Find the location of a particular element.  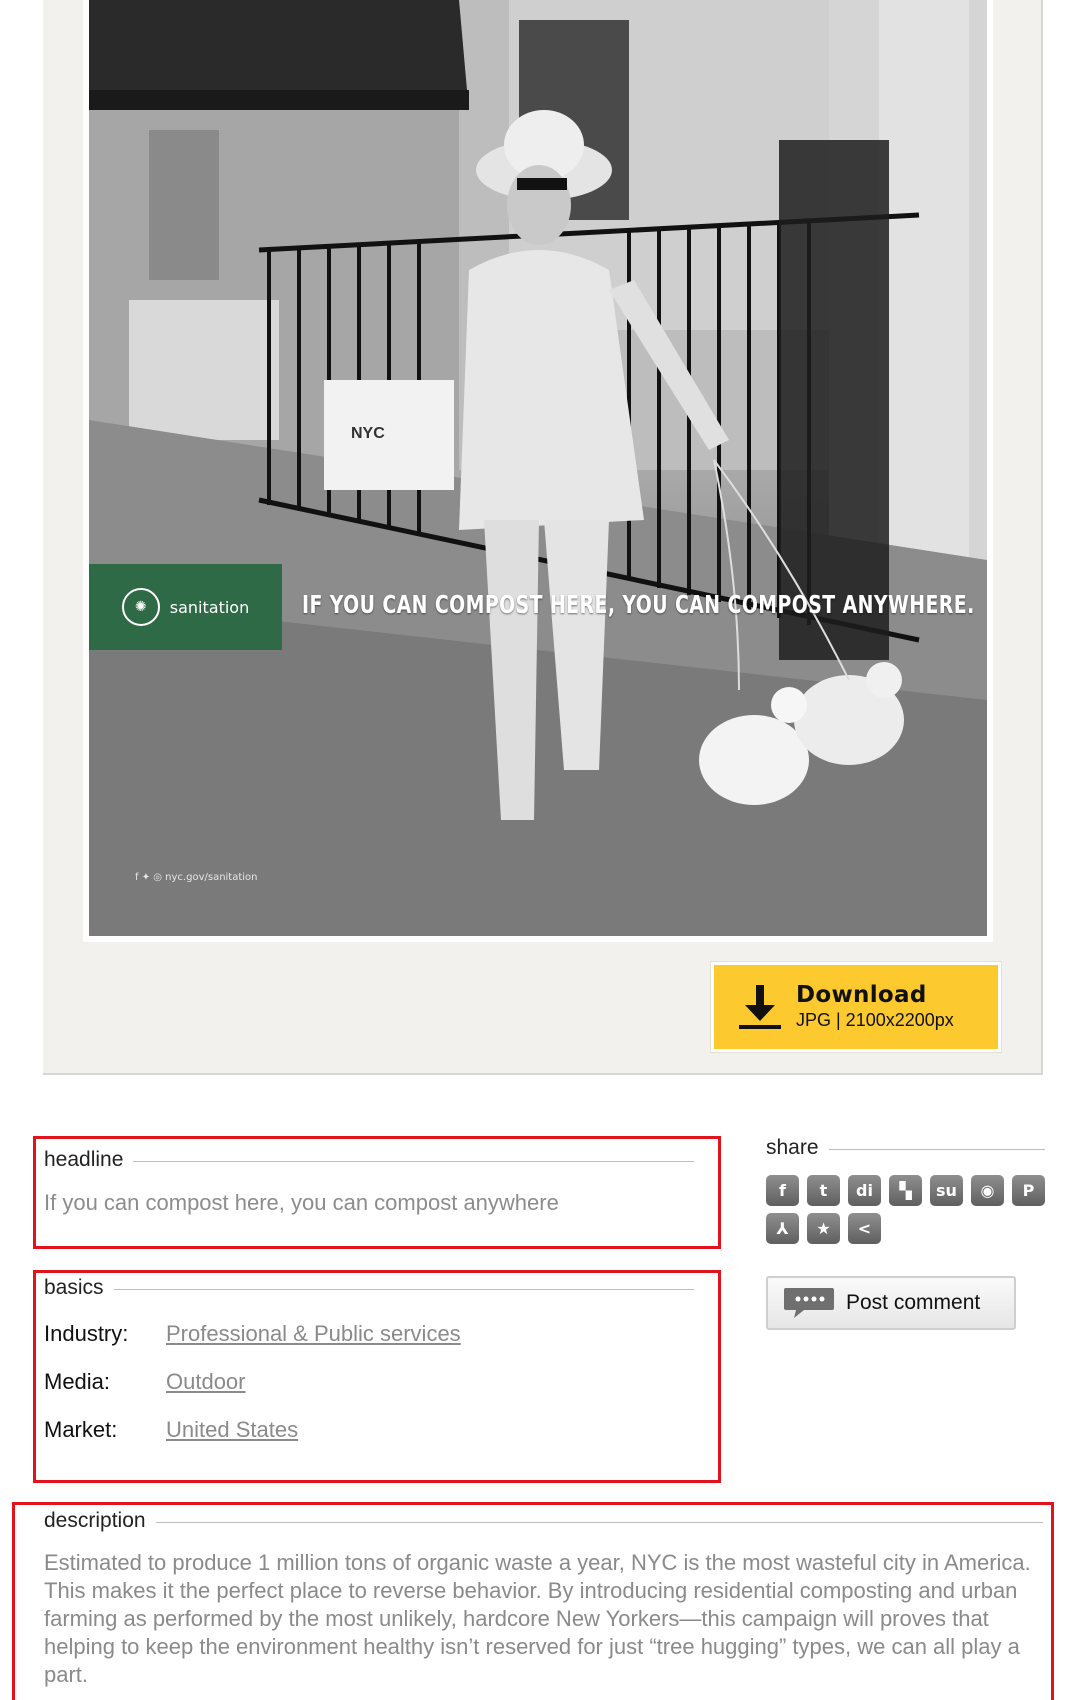

download-meta: JPG | 2100x2200px is located at coordinates (875, 1020).